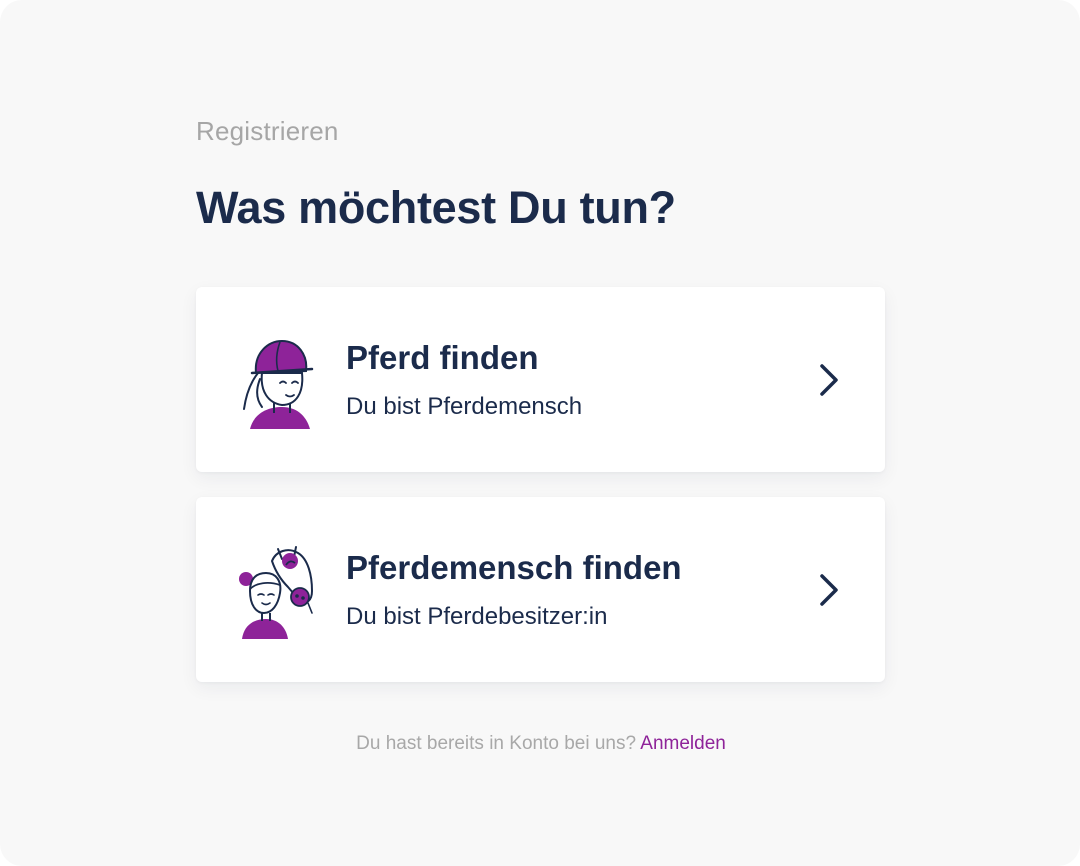 Image resolution: width=1080 pixels, height=866 pixels. Describe the element at coordinates (496, 743) in the screenshot. I see `login-prompt-text: Du hast bereits in Konto bei uns?` at that location.